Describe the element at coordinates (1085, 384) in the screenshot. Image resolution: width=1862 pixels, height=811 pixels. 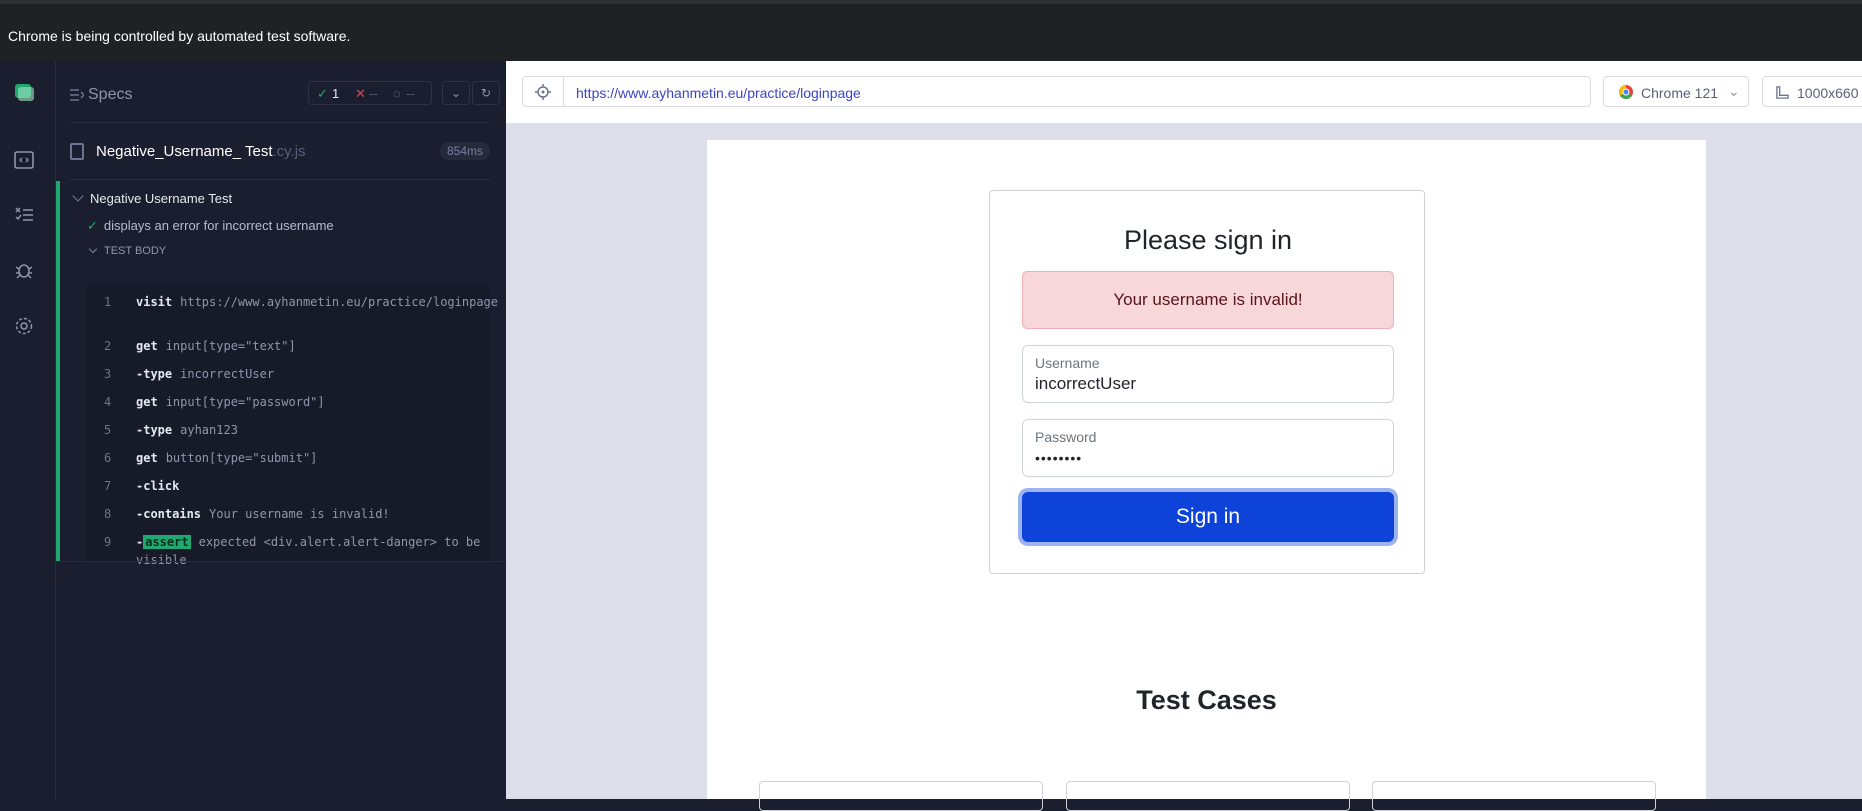
I see `username-input: incorrectUser` at that location.